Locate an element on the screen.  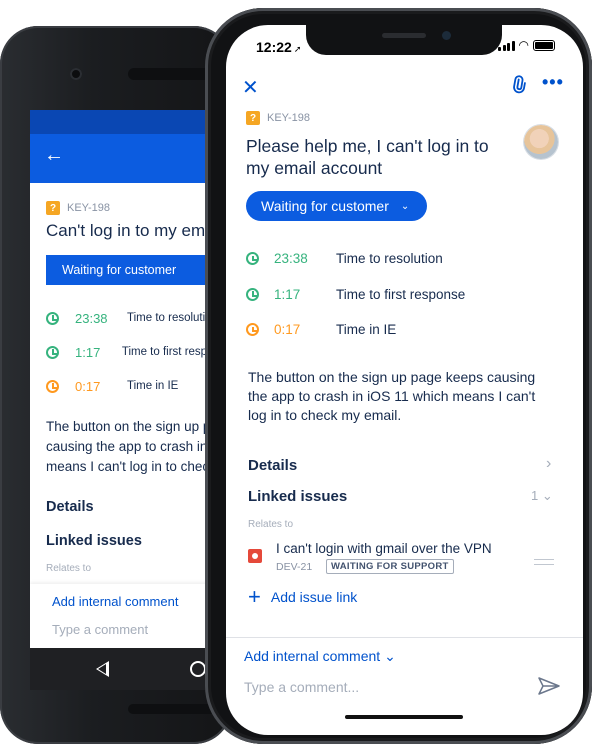
drag-handle-icon is located at coordinates (544, 562).